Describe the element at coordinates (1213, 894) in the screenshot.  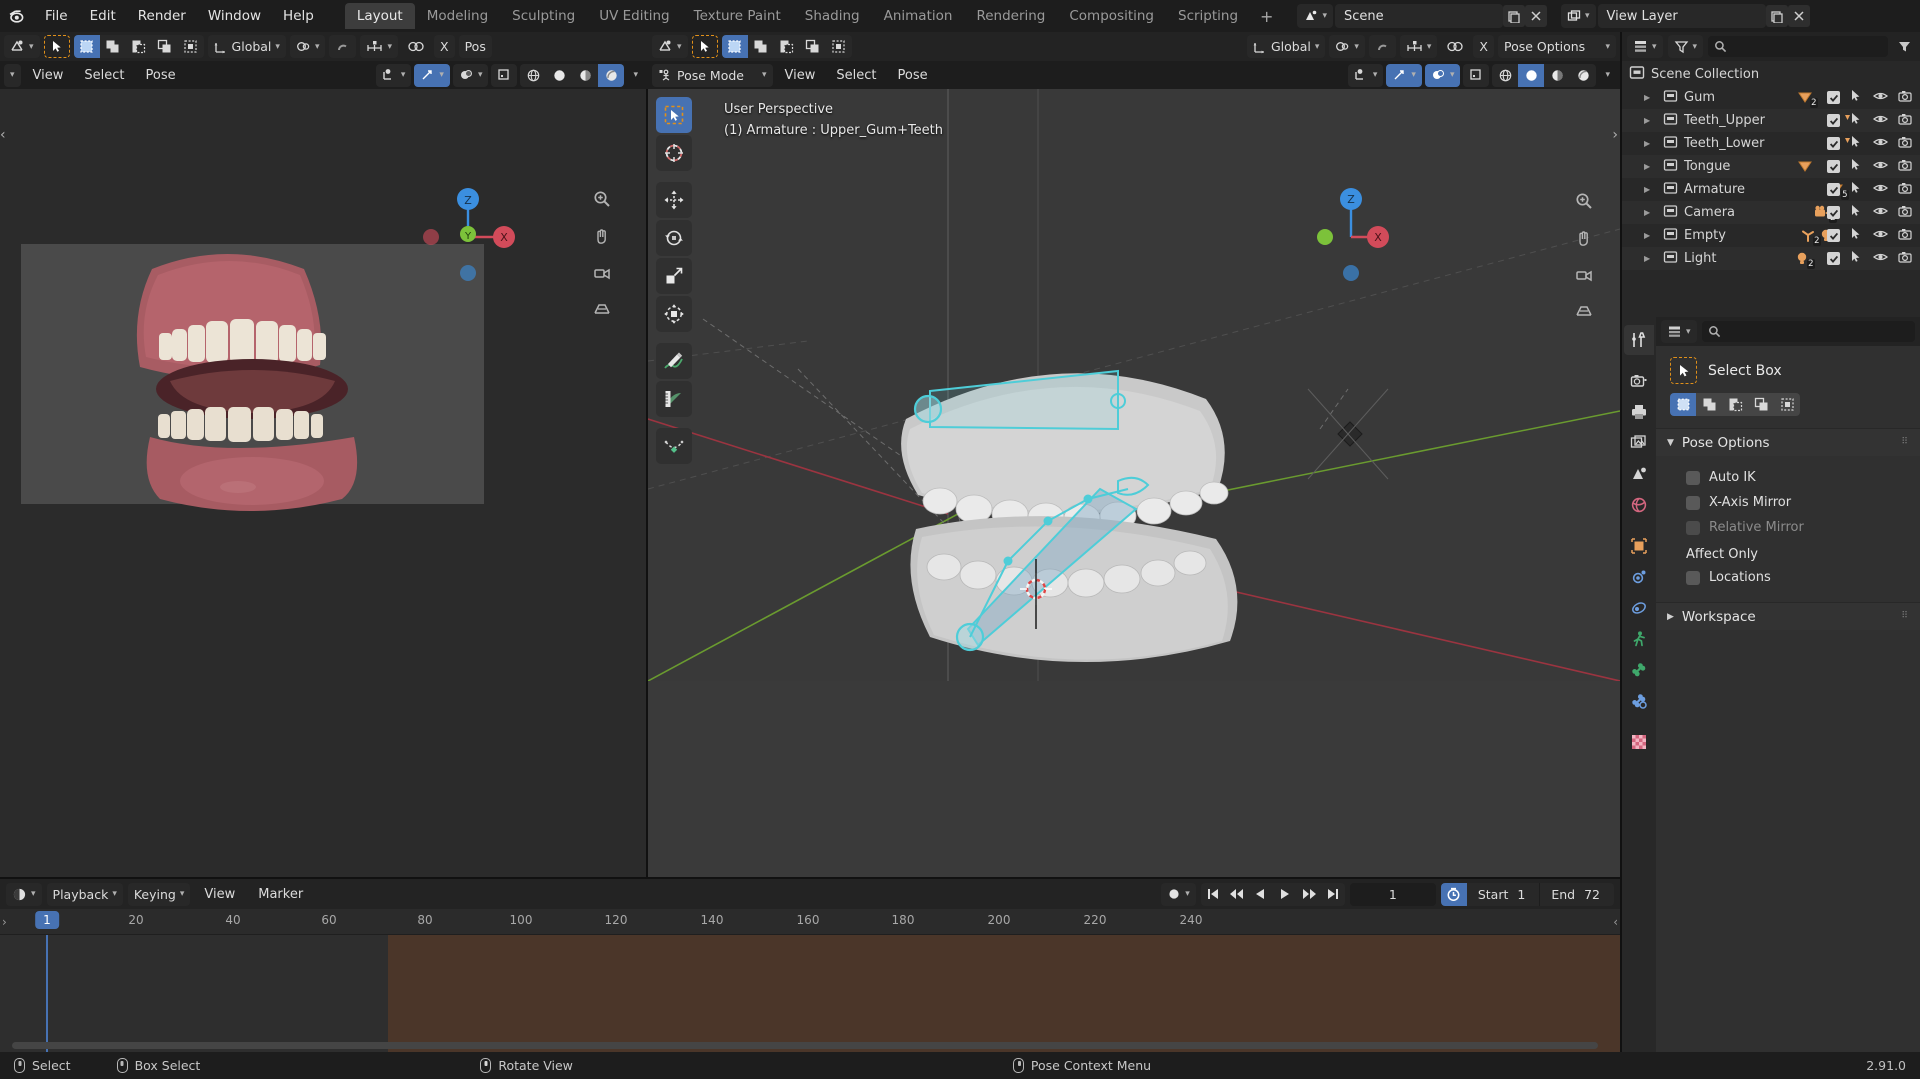
I see `jump-to-start-button` at that location.